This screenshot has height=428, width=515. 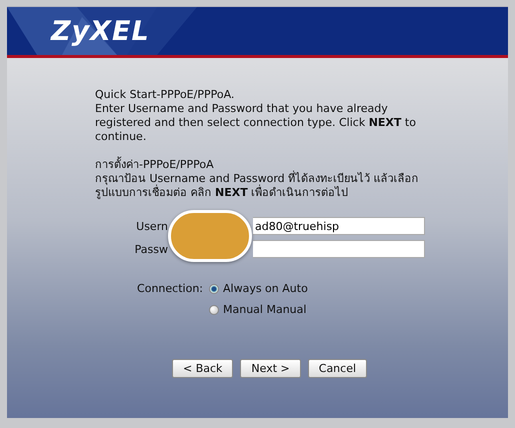 I want to click on intro-title: การตั้งค่า-PPPoE/PPPoA, so click(x=155, y=165).